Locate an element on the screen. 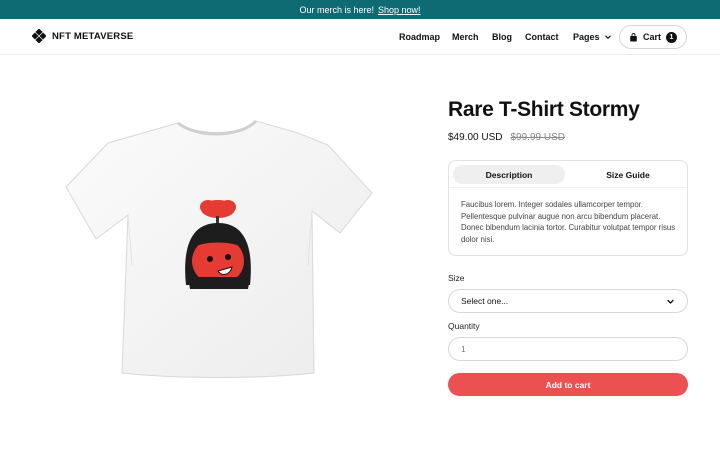 The image size is (720, 452). cart-label: Cart is located at coordinates (651, 37).